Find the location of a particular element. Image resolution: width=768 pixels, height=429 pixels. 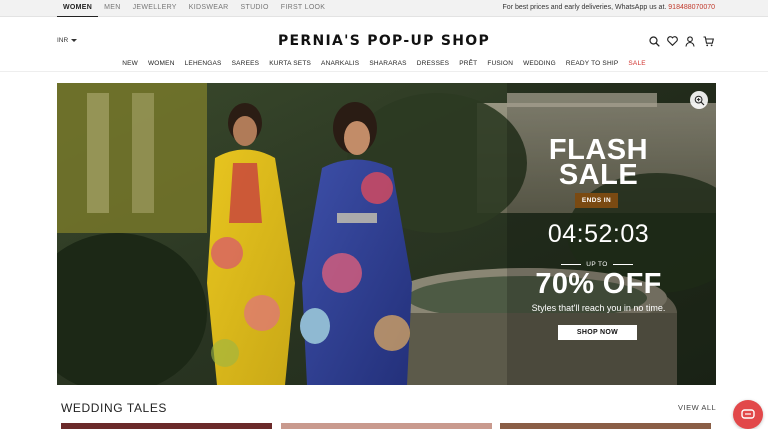

tab-women: WOMEN is located at coordinates (78, 8).